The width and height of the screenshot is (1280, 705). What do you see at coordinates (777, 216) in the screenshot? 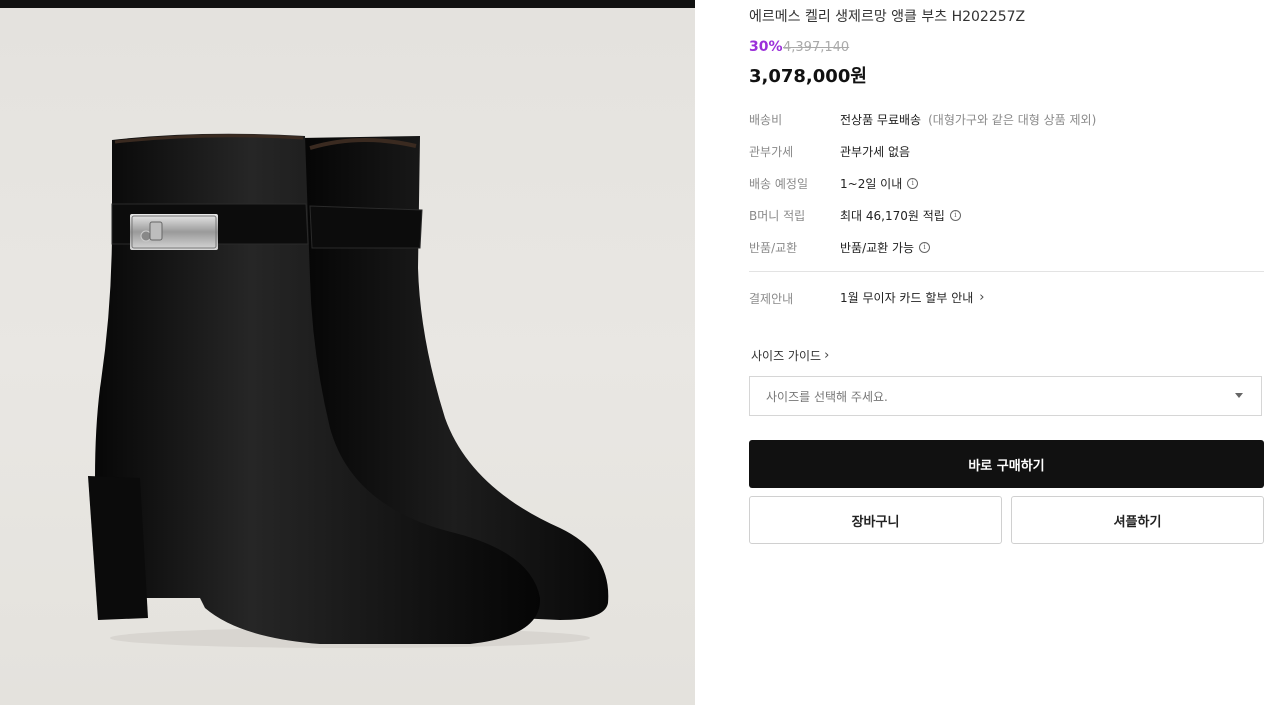
I see `points-label: B머니 적립` at bounding box center [777, 216].